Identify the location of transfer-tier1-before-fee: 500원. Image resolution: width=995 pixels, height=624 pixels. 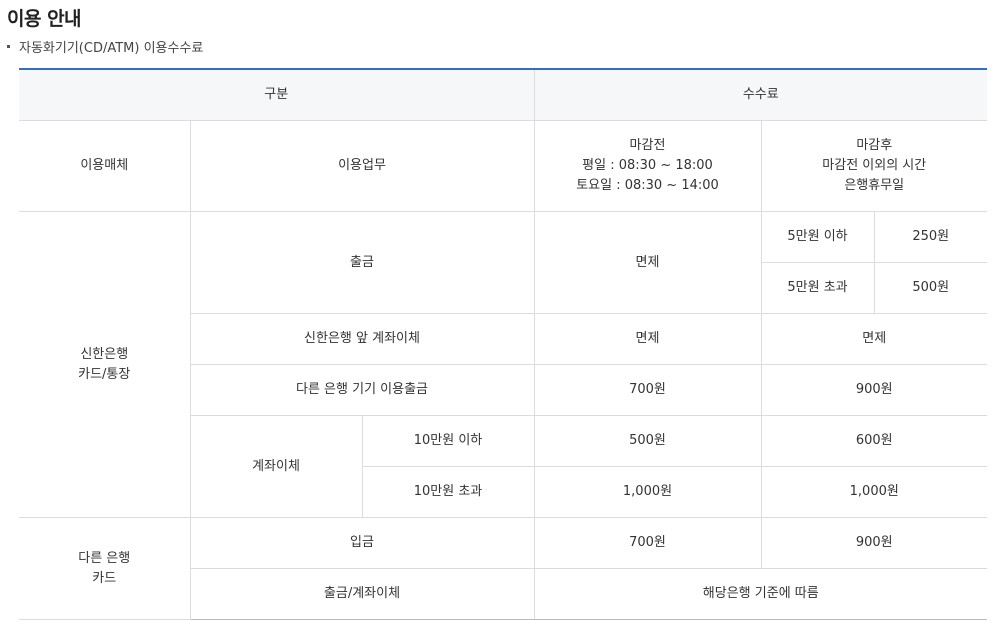
(647, 441).